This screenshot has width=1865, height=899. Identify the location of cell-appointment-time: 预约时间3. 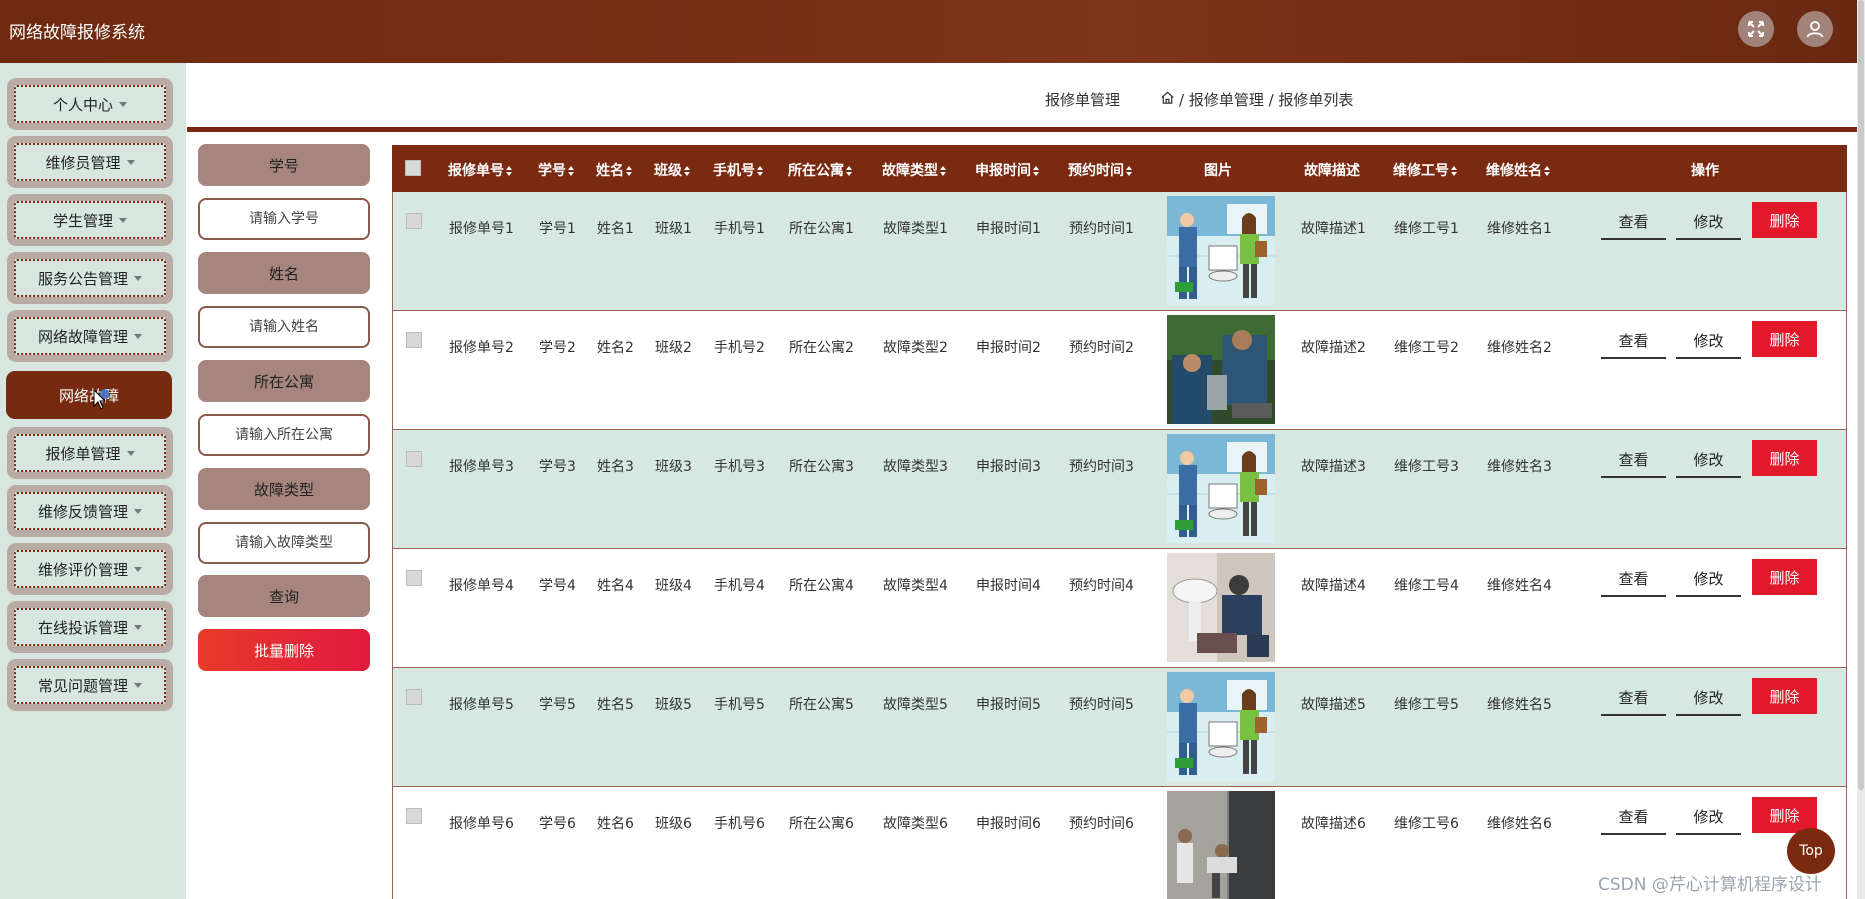
(1101, 467).